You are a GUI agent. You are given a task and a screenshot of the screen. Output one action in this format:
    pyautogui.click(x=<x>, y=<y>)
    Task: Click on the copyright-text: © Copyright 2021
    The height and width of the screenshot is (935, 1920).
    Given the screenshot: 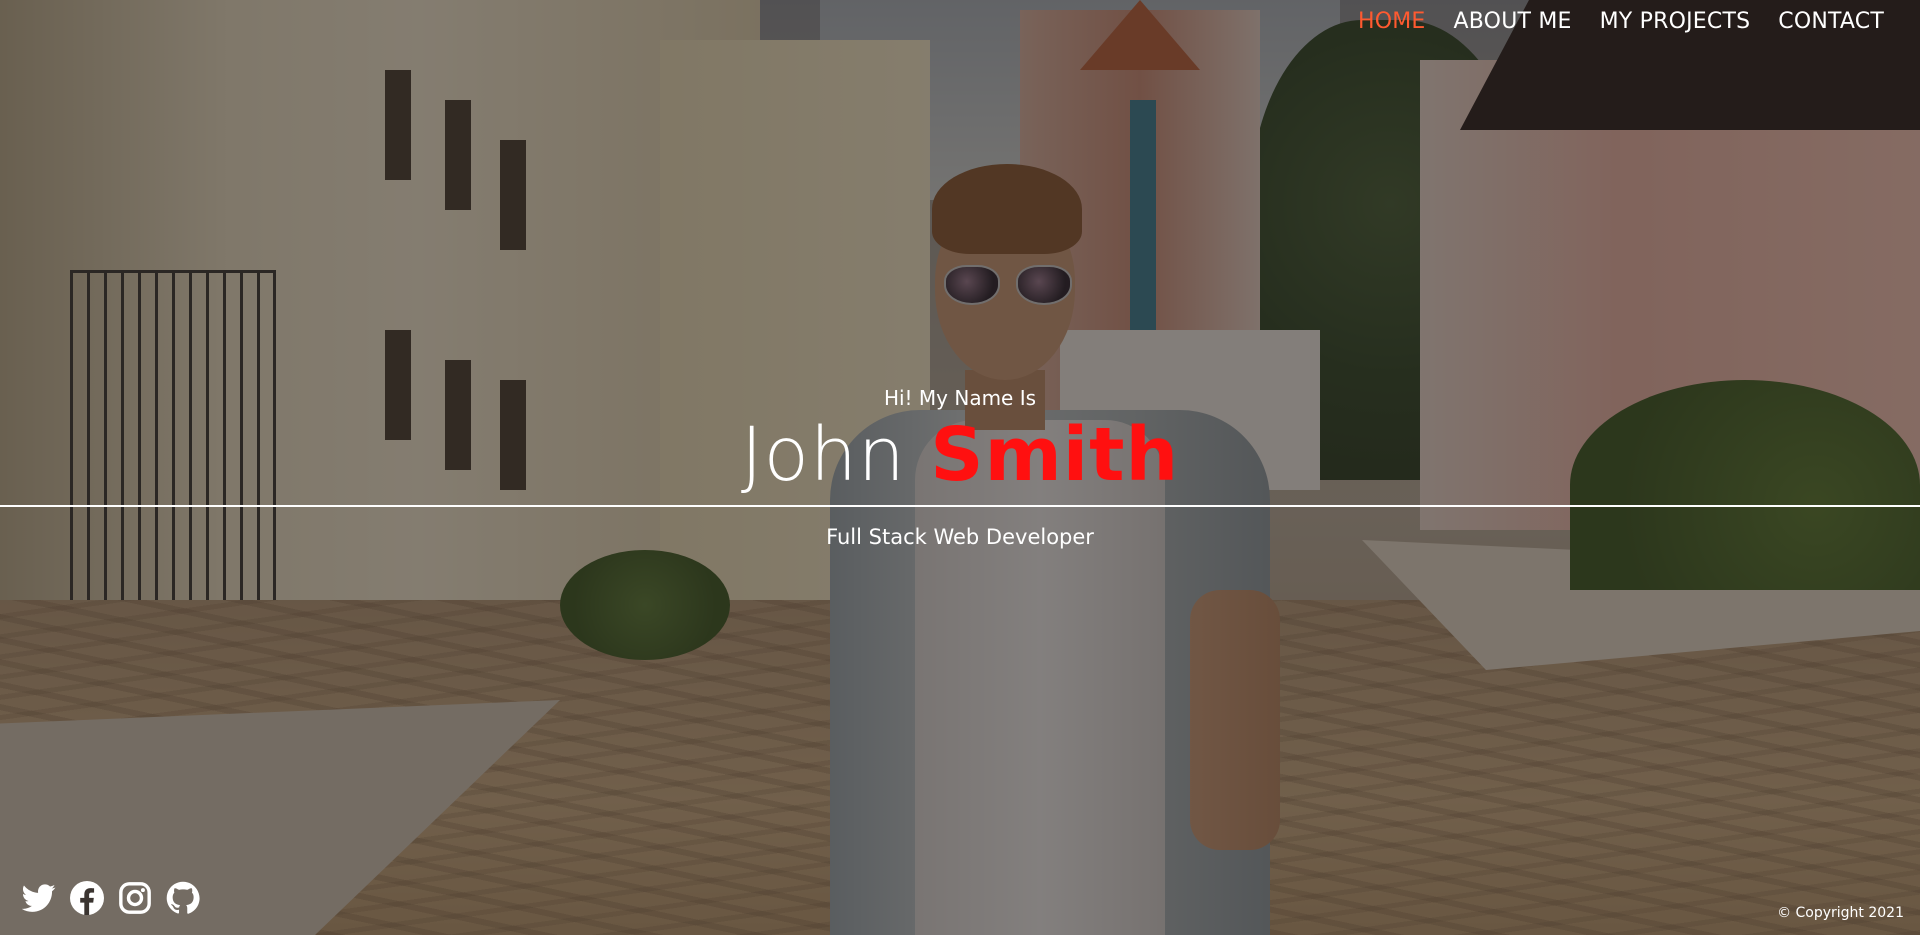 What is the action you would take?
    pyautogui.click(x=1840, y=913)
    